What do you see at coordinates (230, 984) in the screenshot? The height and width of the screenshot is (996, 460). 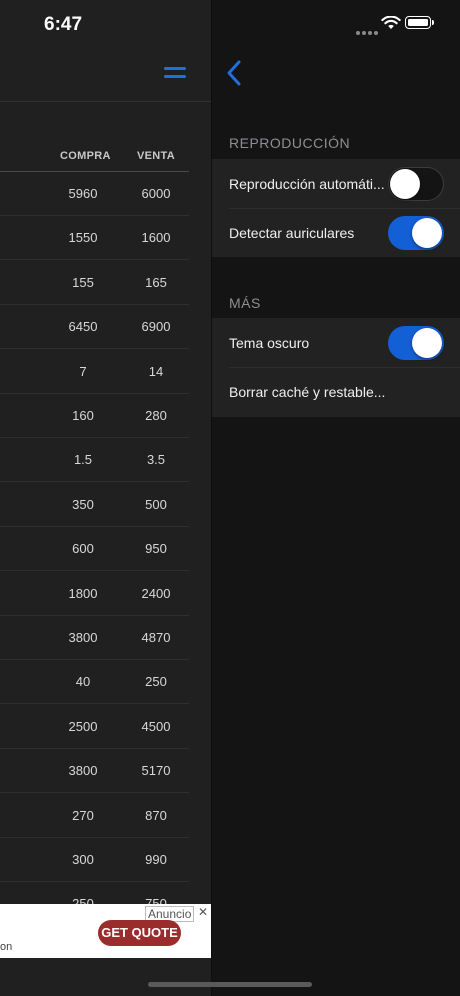 I see `home-indicator` at bounding box center [230, 984].